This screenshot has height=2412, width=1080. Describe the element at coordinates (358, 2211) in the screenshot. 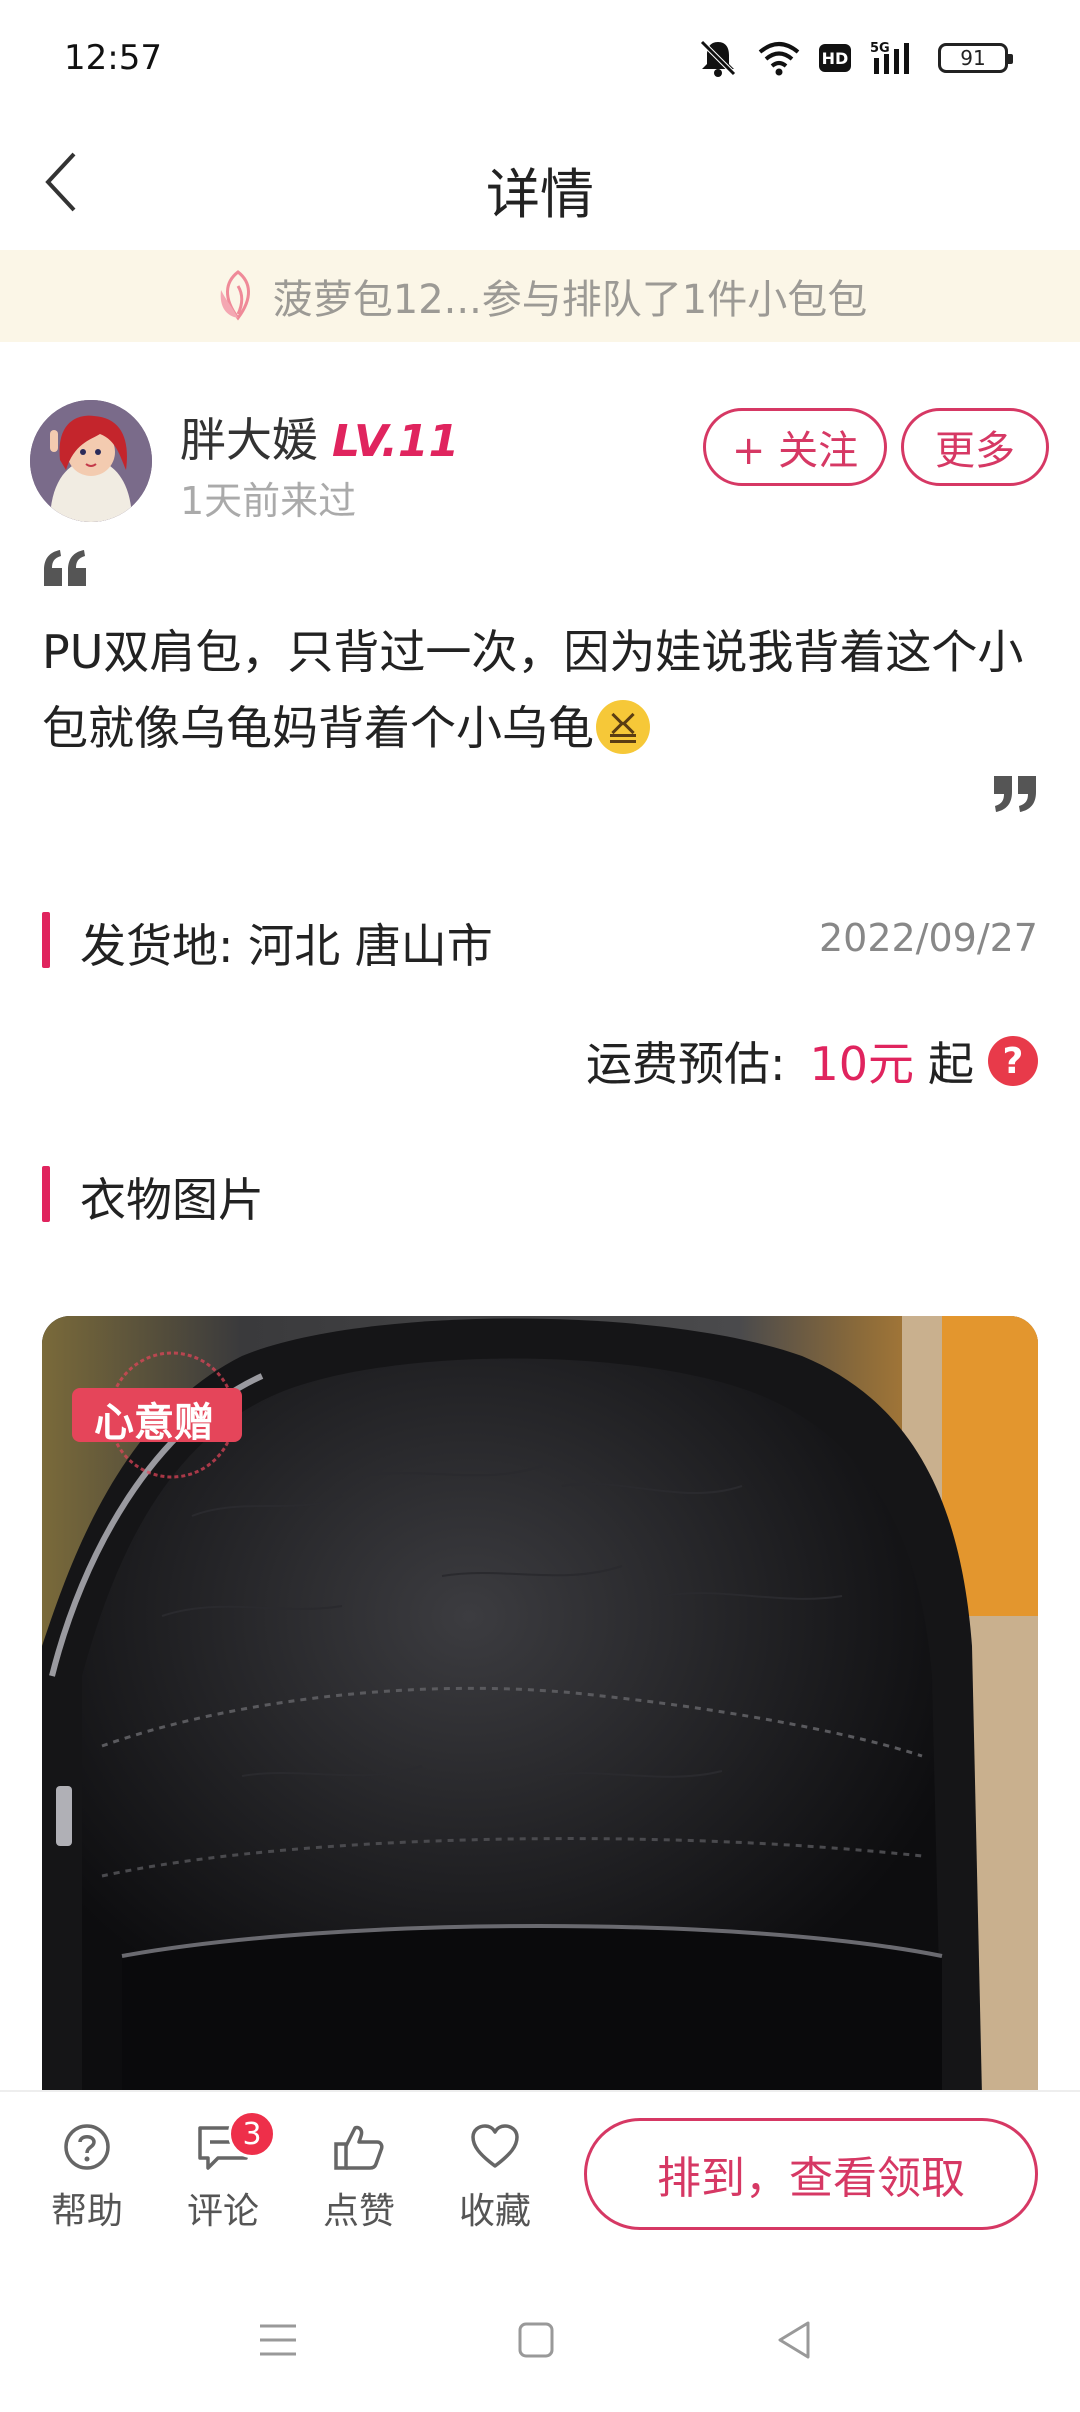

I see `like-label: 点赞` at that location.